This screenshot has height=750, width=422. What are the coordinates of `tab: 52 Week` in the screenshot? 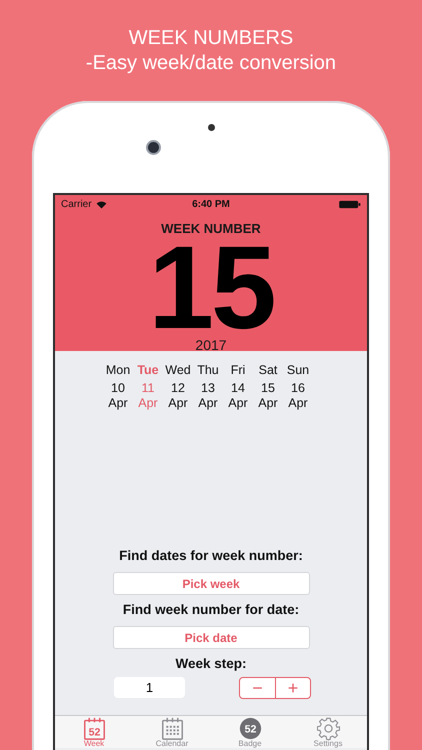 It's located at (94, 732).